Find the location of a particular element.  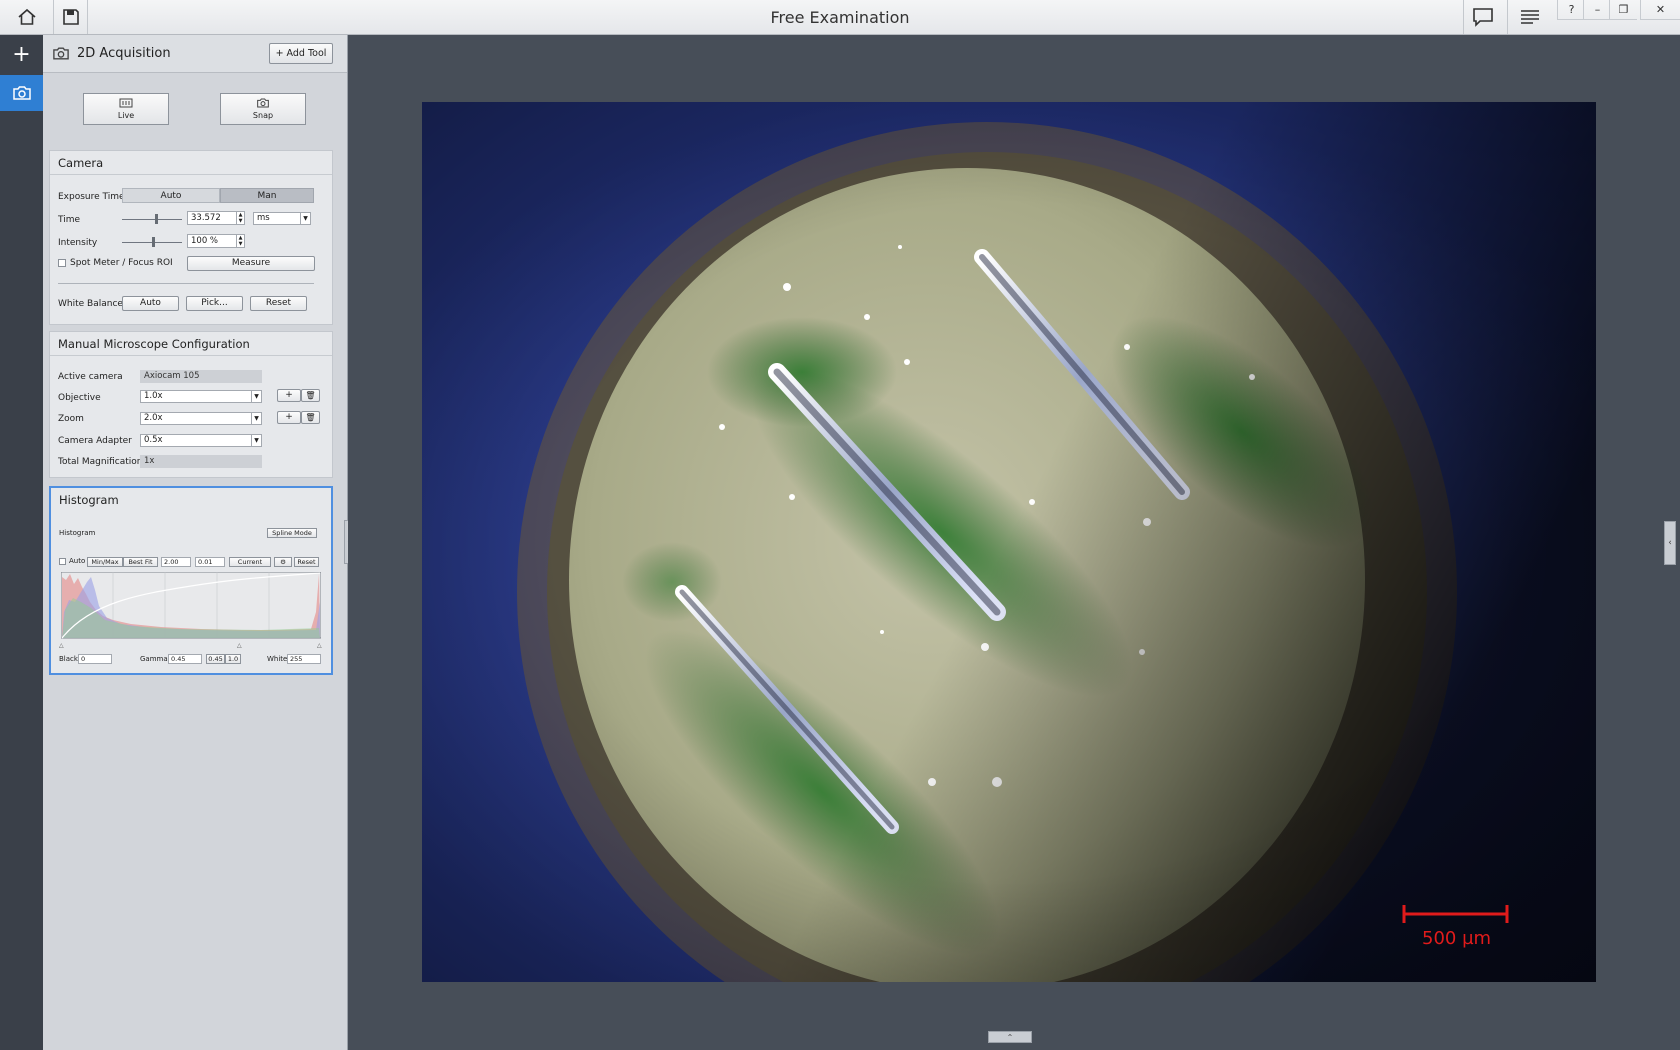

gamma-input: 0.45 is located at coordinates (185, 659).